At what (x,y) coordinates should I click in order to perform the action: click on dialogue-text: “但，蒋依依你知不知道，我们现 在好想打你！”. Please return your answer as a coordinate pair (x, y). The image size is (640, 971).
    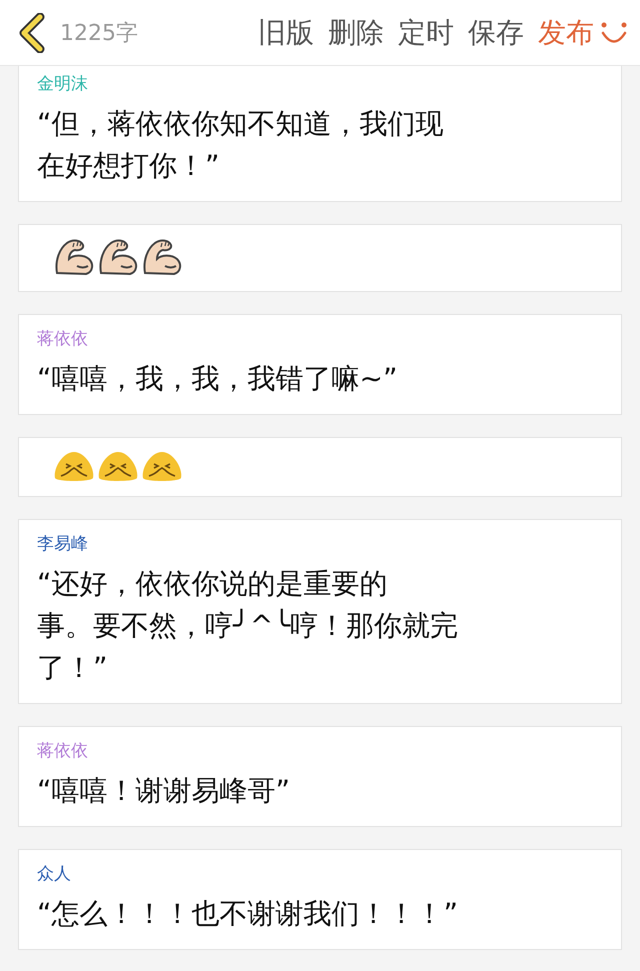
    Looking at the image, I should click on (240, 145).